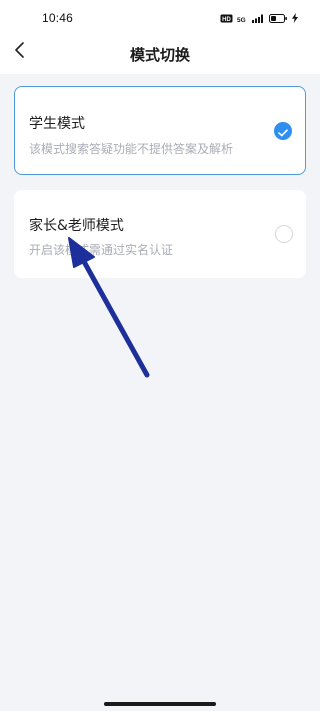  I want to click on signal-icon, so click(258, 18).